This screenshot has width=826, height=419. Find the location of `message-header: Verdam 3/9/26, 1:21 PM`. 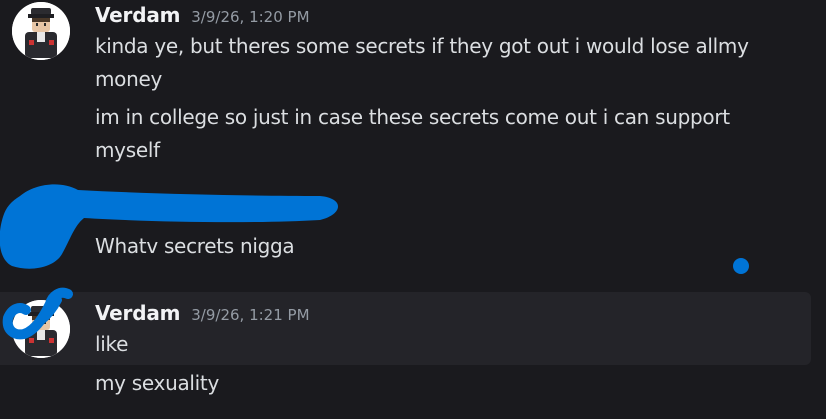

message-header: Verdam 3/9/26, 1:21 PM is located at coordinates (202, 313).